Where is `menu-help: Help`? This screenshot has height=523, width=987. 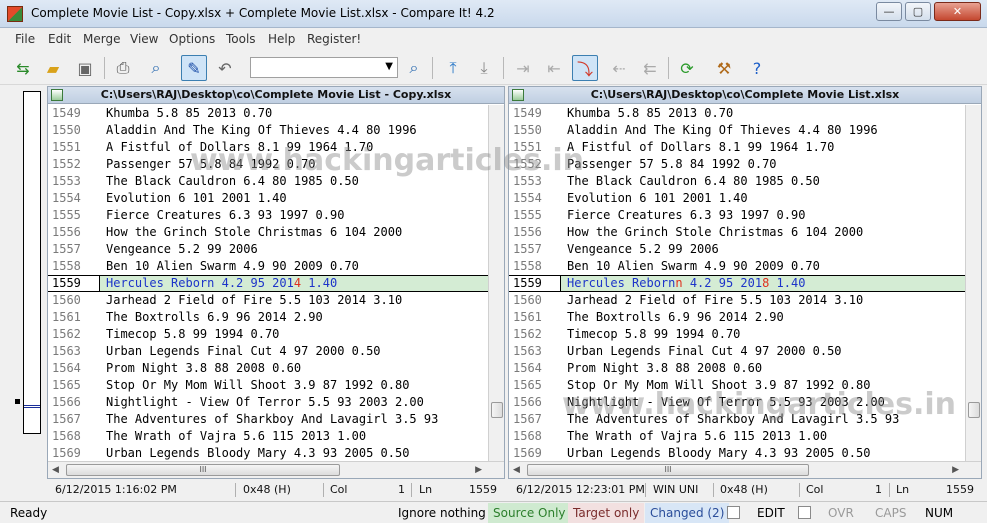 menu-help: Help is located at coordinates (281, 39).